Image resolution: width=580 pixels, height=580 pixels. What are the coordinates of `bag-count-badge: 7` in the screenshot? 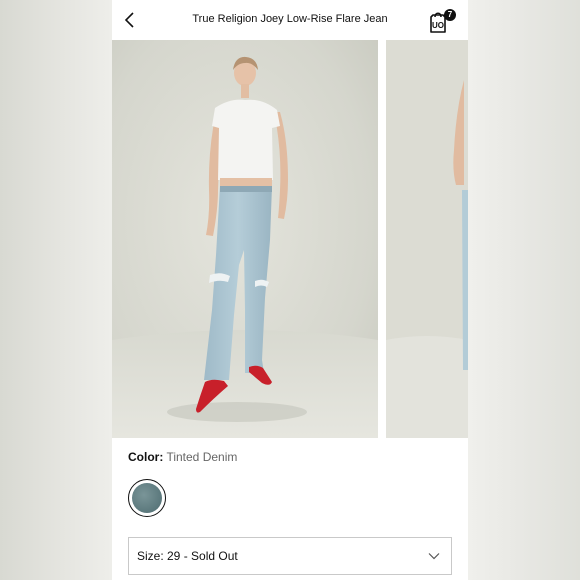 It's located at (450, 15).